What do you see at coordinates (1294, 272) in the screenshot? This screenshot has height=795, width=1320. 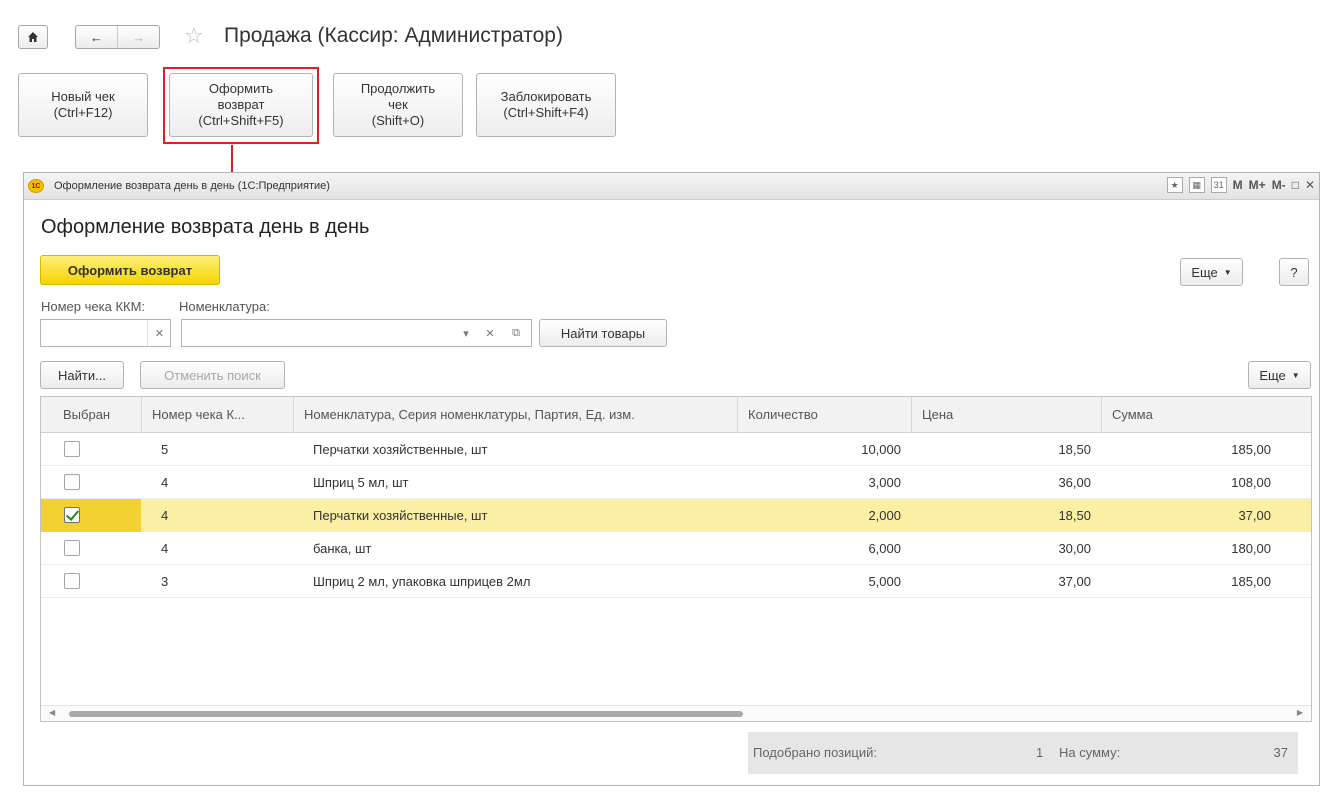 I see `help-button: ?` at bounding box center [1294, 272].